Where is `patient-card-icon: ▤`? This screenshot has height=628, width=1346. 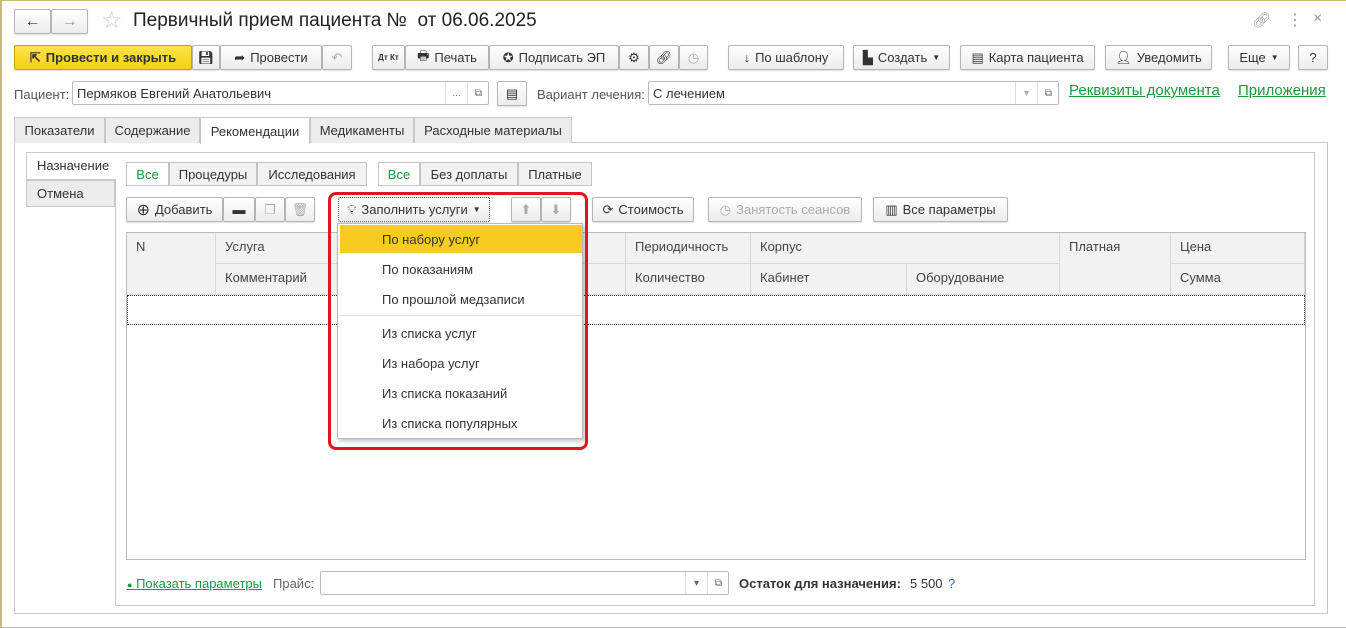
patient-card-icon: ▤ is located at coordinates (512, 93).